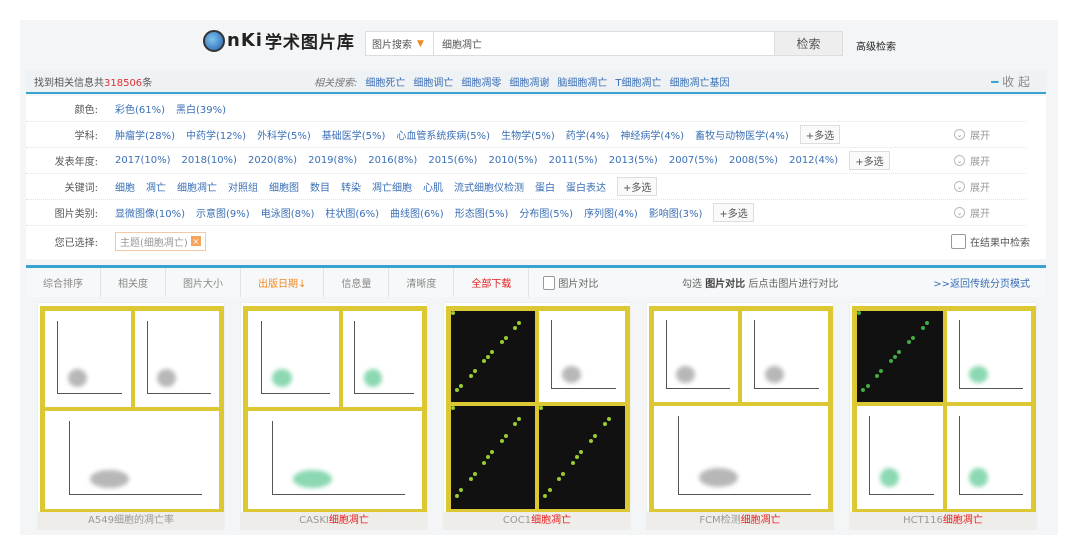 This screenshot has width=1080, height=555. I want to click on filter-option: 2020(8%), so click(272, 160).